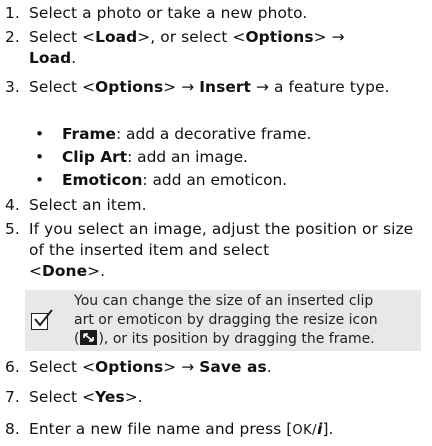 The width and height of the screenshot is (432, 446). Describe the element at coordinates (12, 397) in the screenshot. I see `step-number: 7.` at that location.